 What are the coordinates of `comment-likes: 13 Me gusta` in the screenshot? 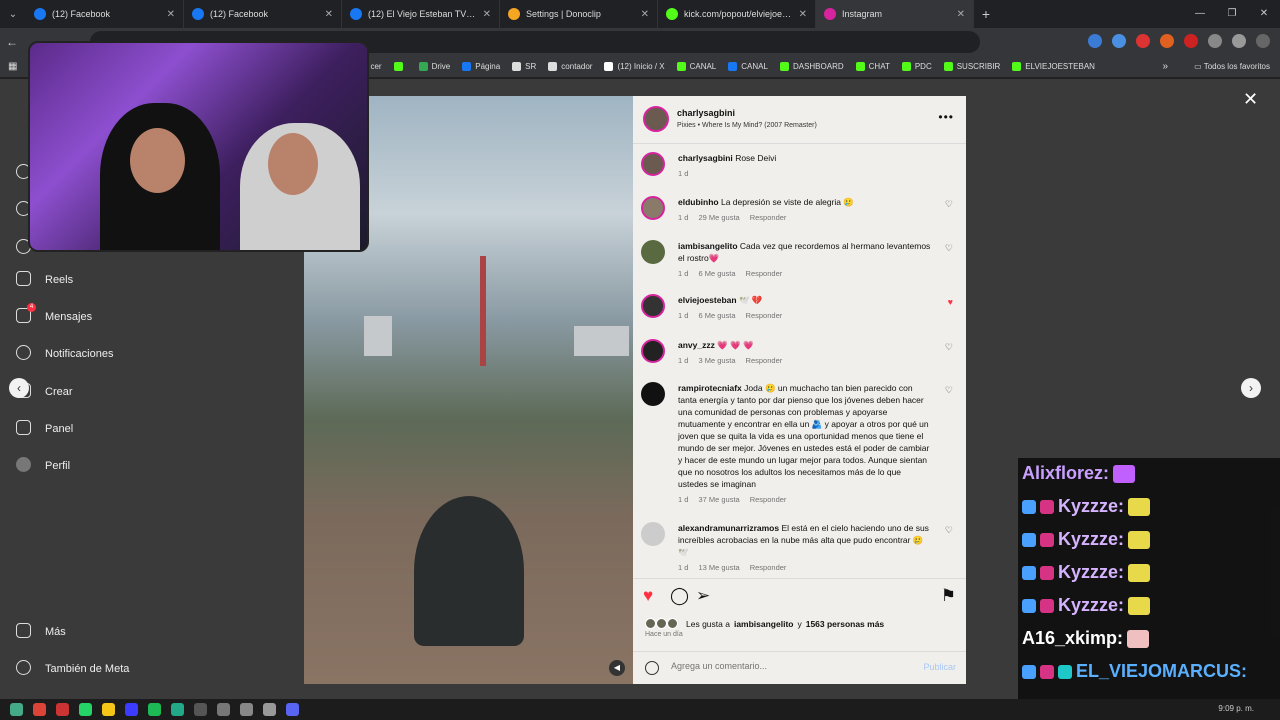 It's located at (718, 567).